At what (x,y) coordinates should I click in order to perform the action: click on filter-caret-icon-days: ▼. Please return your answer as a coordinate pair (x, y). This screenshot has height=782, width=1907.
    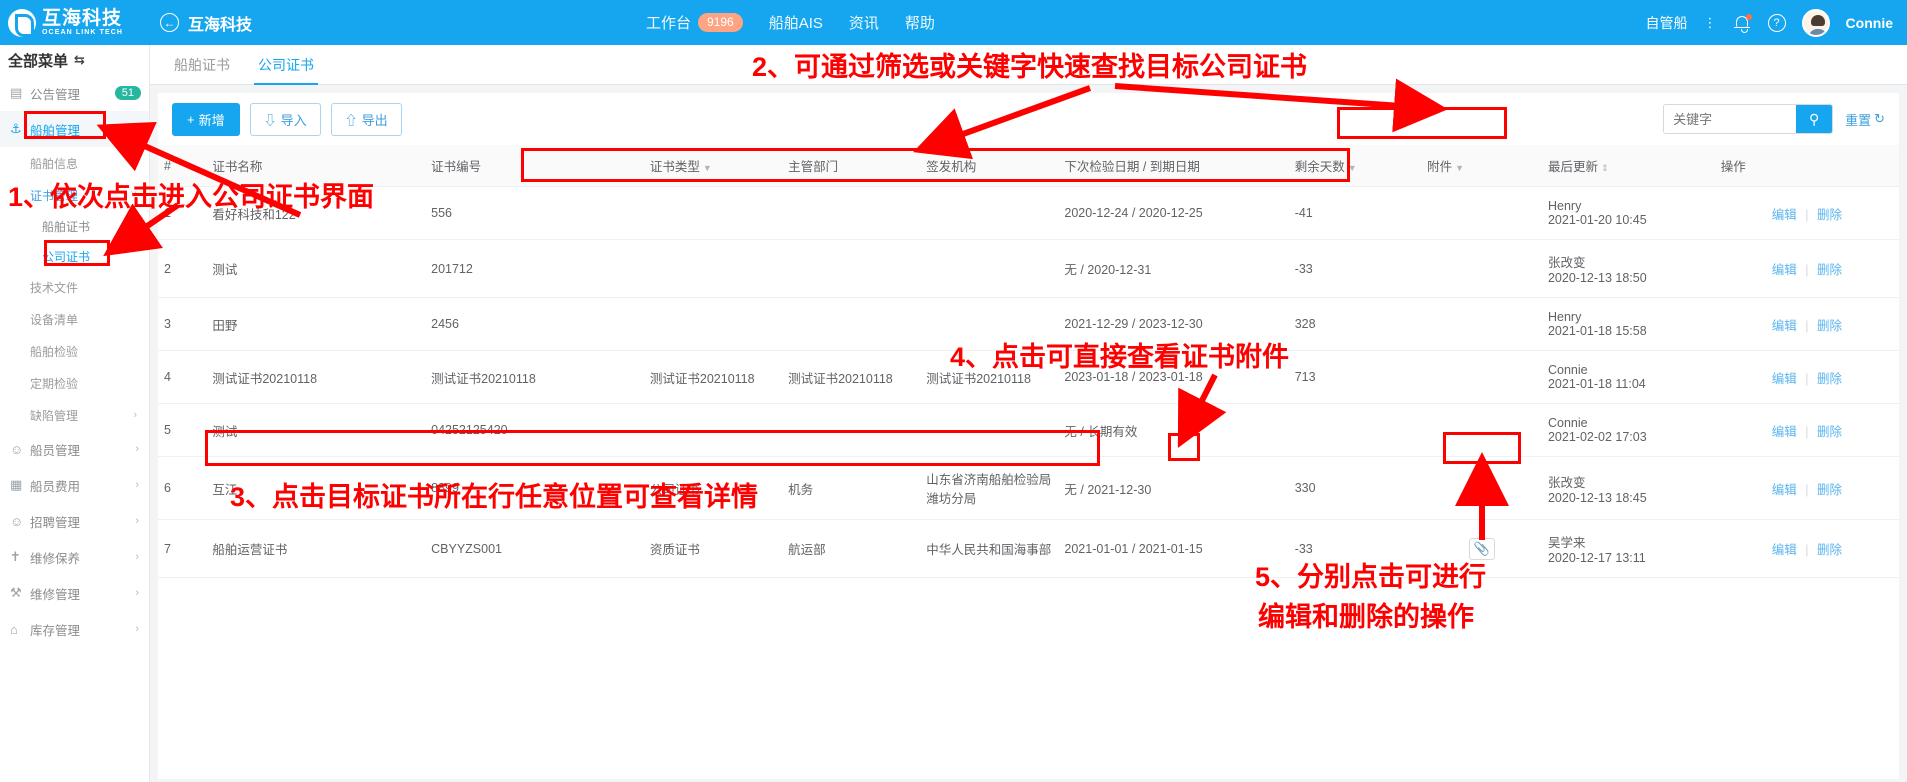
    Looking at the image, I should click on (1352, 168).